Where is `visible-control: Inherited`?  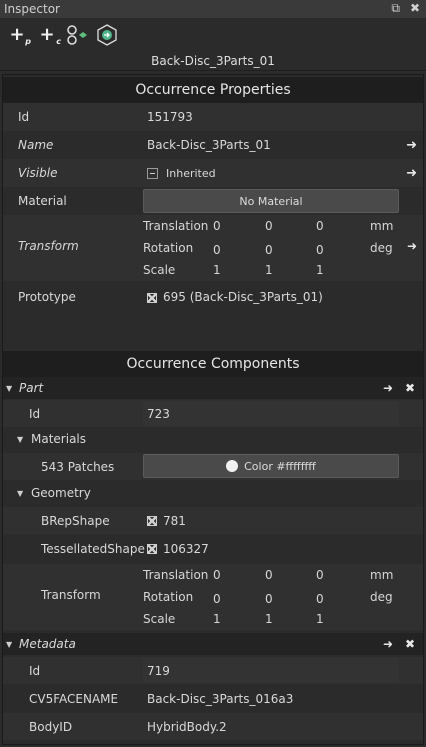 visible-control: Inherited is located at coordinates (181, 173).